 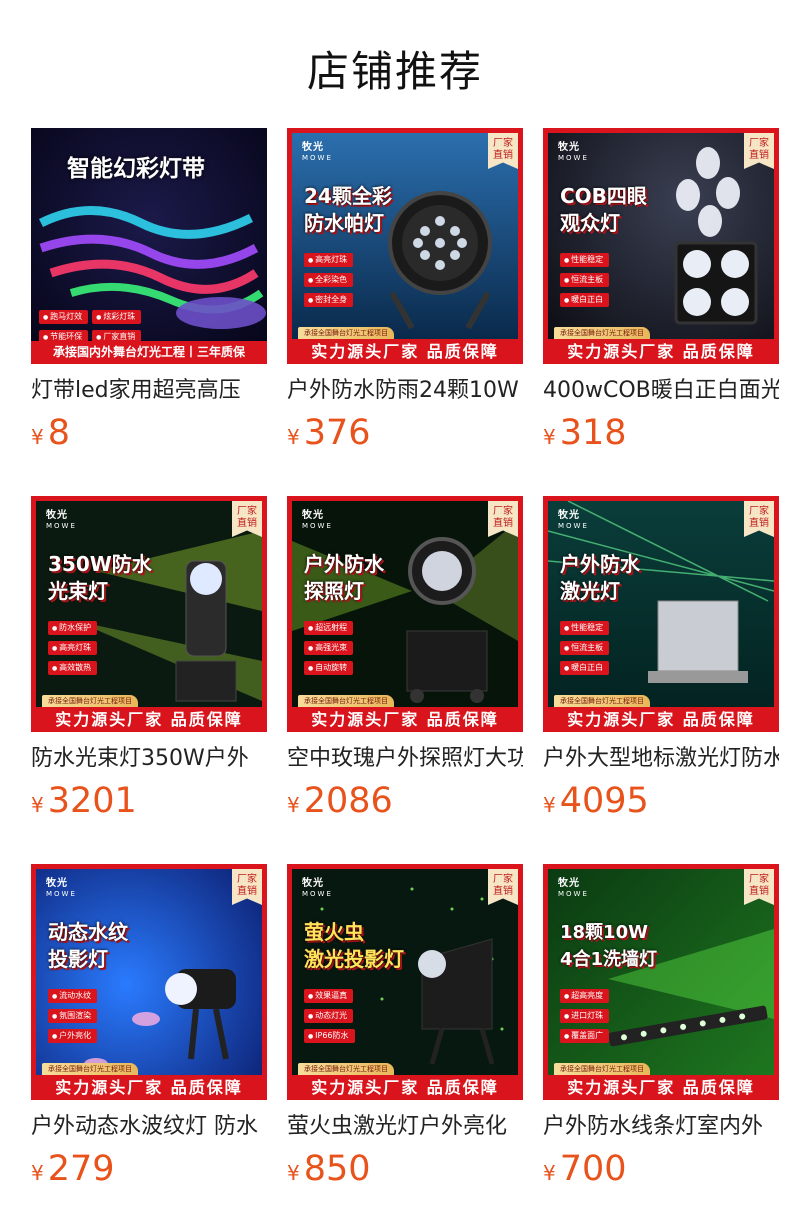 I want to click on product-image-headline: 智能幻彩灯带, so click(x=136, y=169).